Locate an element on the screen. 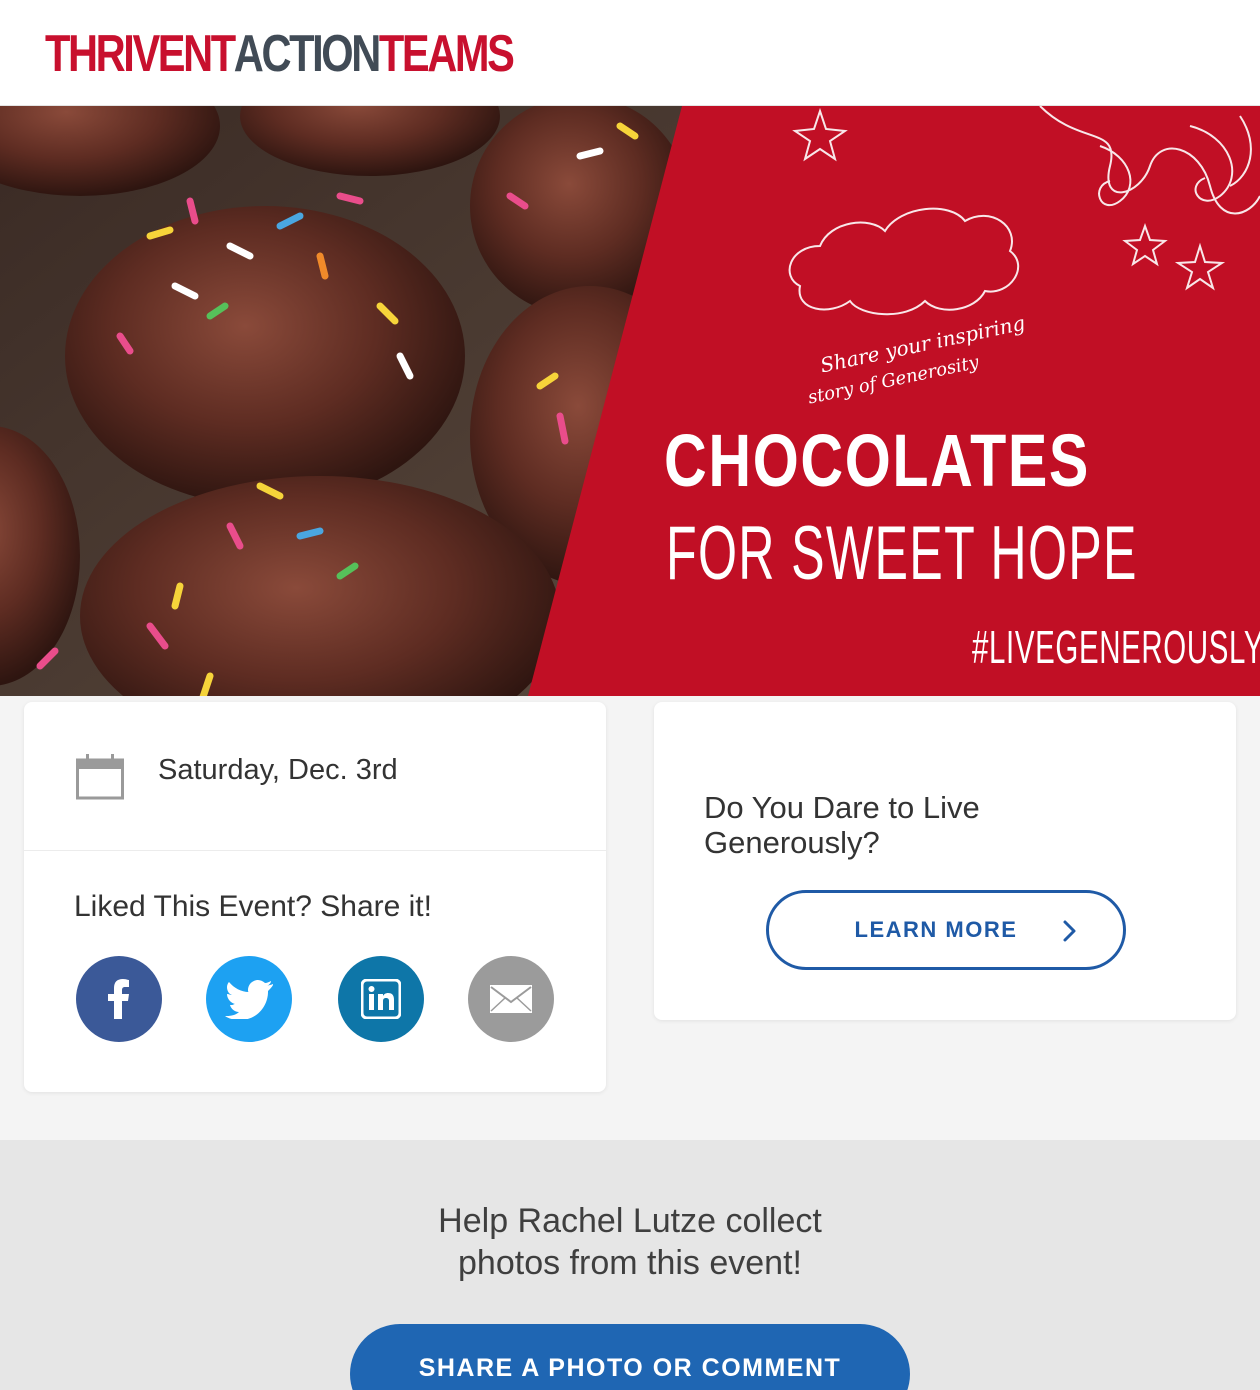 The image size is (1260, 1390). twitter-share-button is located at coordinates (249, 999).